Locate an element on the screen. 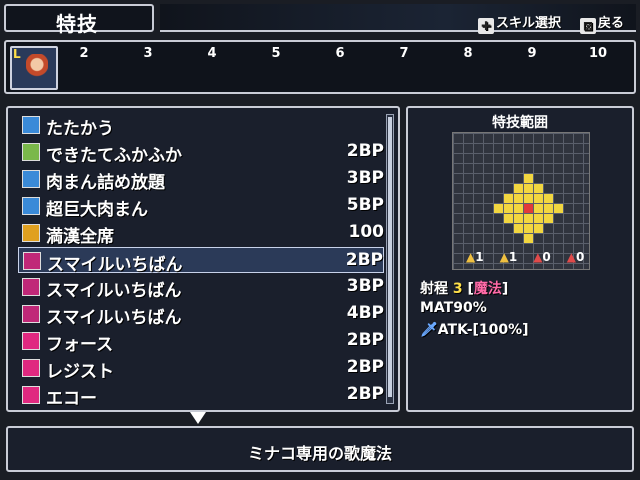 The image size is (640, 480). skill-cost: 5BP is located at coordinates (365, 205).